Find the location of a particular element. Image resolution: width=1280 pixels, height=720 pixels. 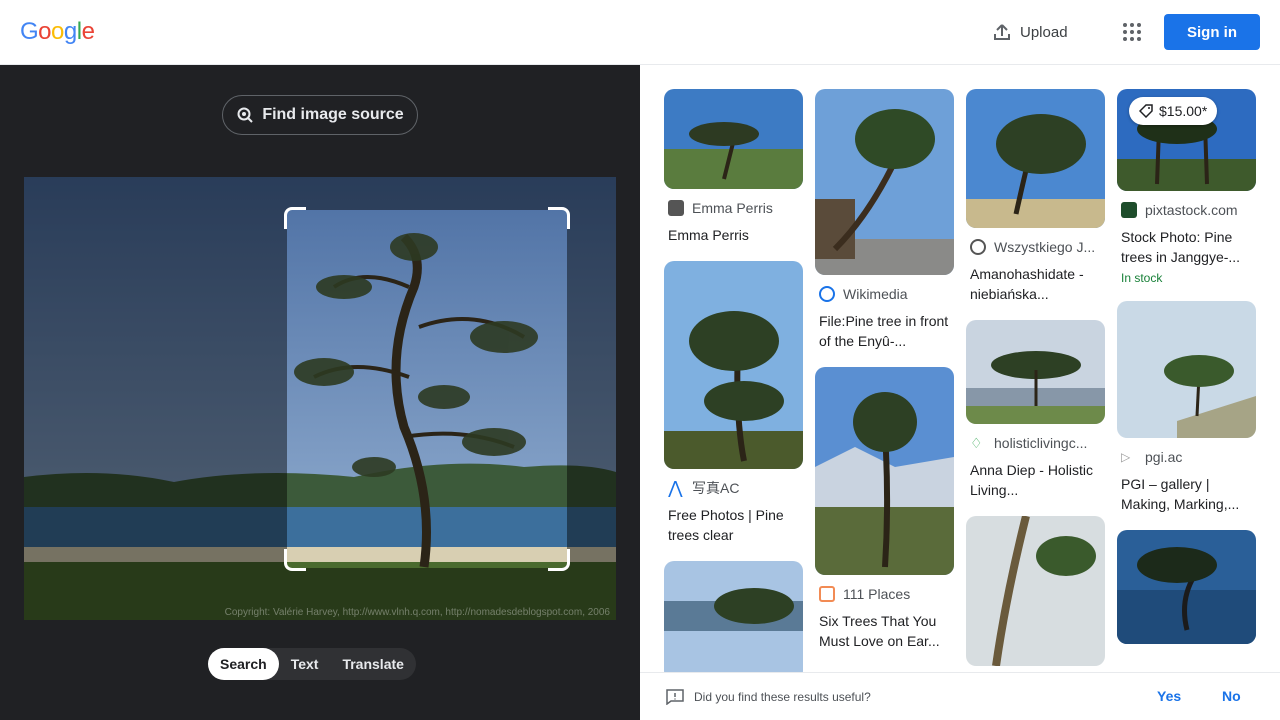

logo-letter: G is located at coordinates (29, 31).